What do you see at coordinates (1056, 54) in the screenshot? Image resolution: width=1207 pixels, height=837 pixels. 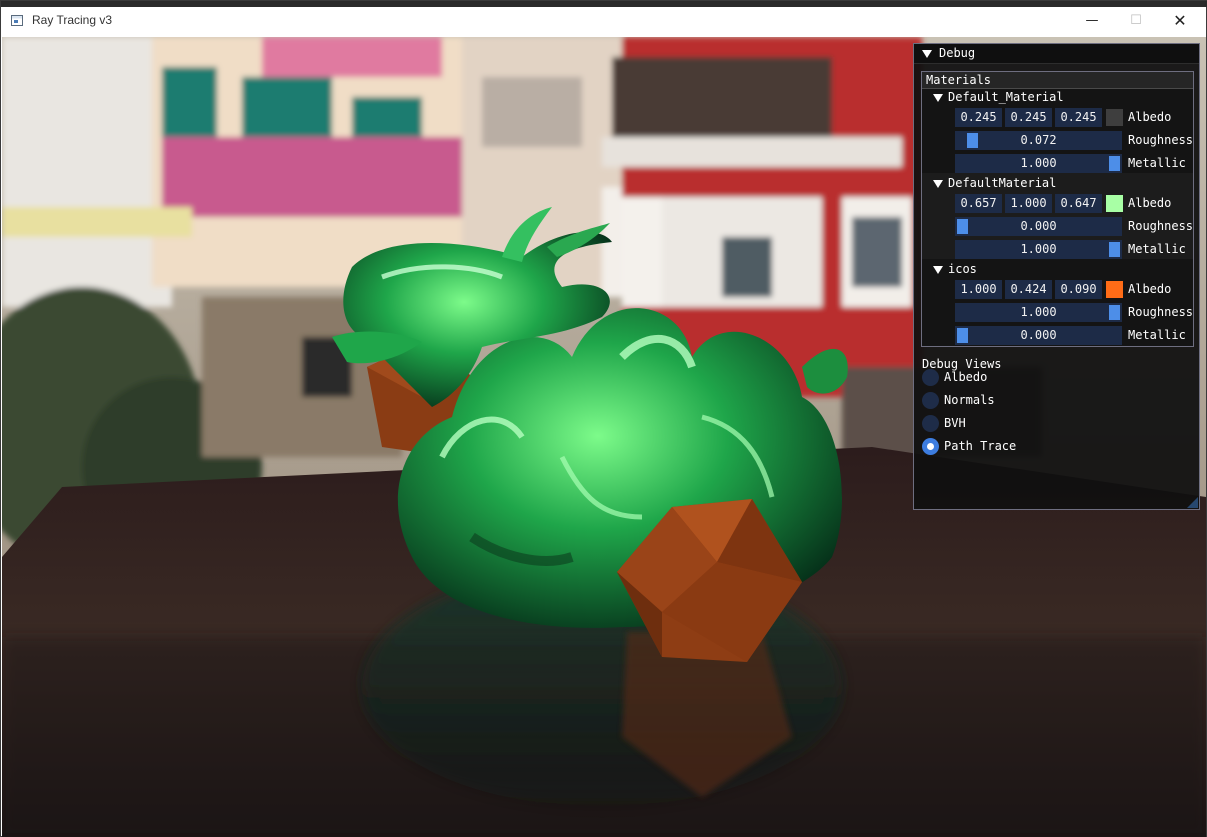 I see `debug-panel-title-bar: Debug` at bounding box center [1056, 54].